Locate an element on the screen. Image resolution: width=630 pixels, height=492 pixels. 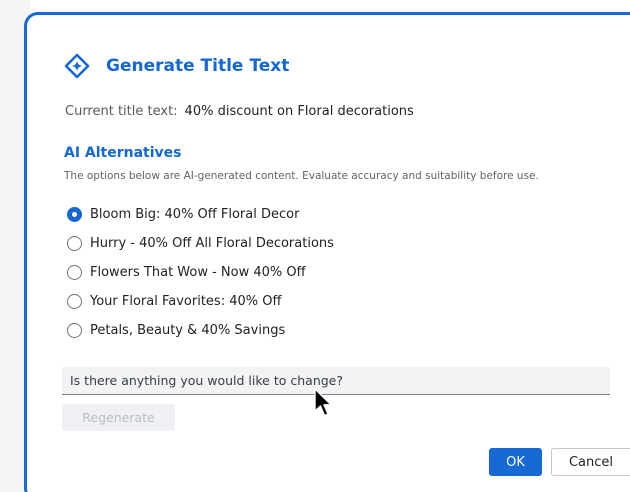
alternative-label: Flowers That Wow - Now 40% Off is located at coordinates (198, 272).